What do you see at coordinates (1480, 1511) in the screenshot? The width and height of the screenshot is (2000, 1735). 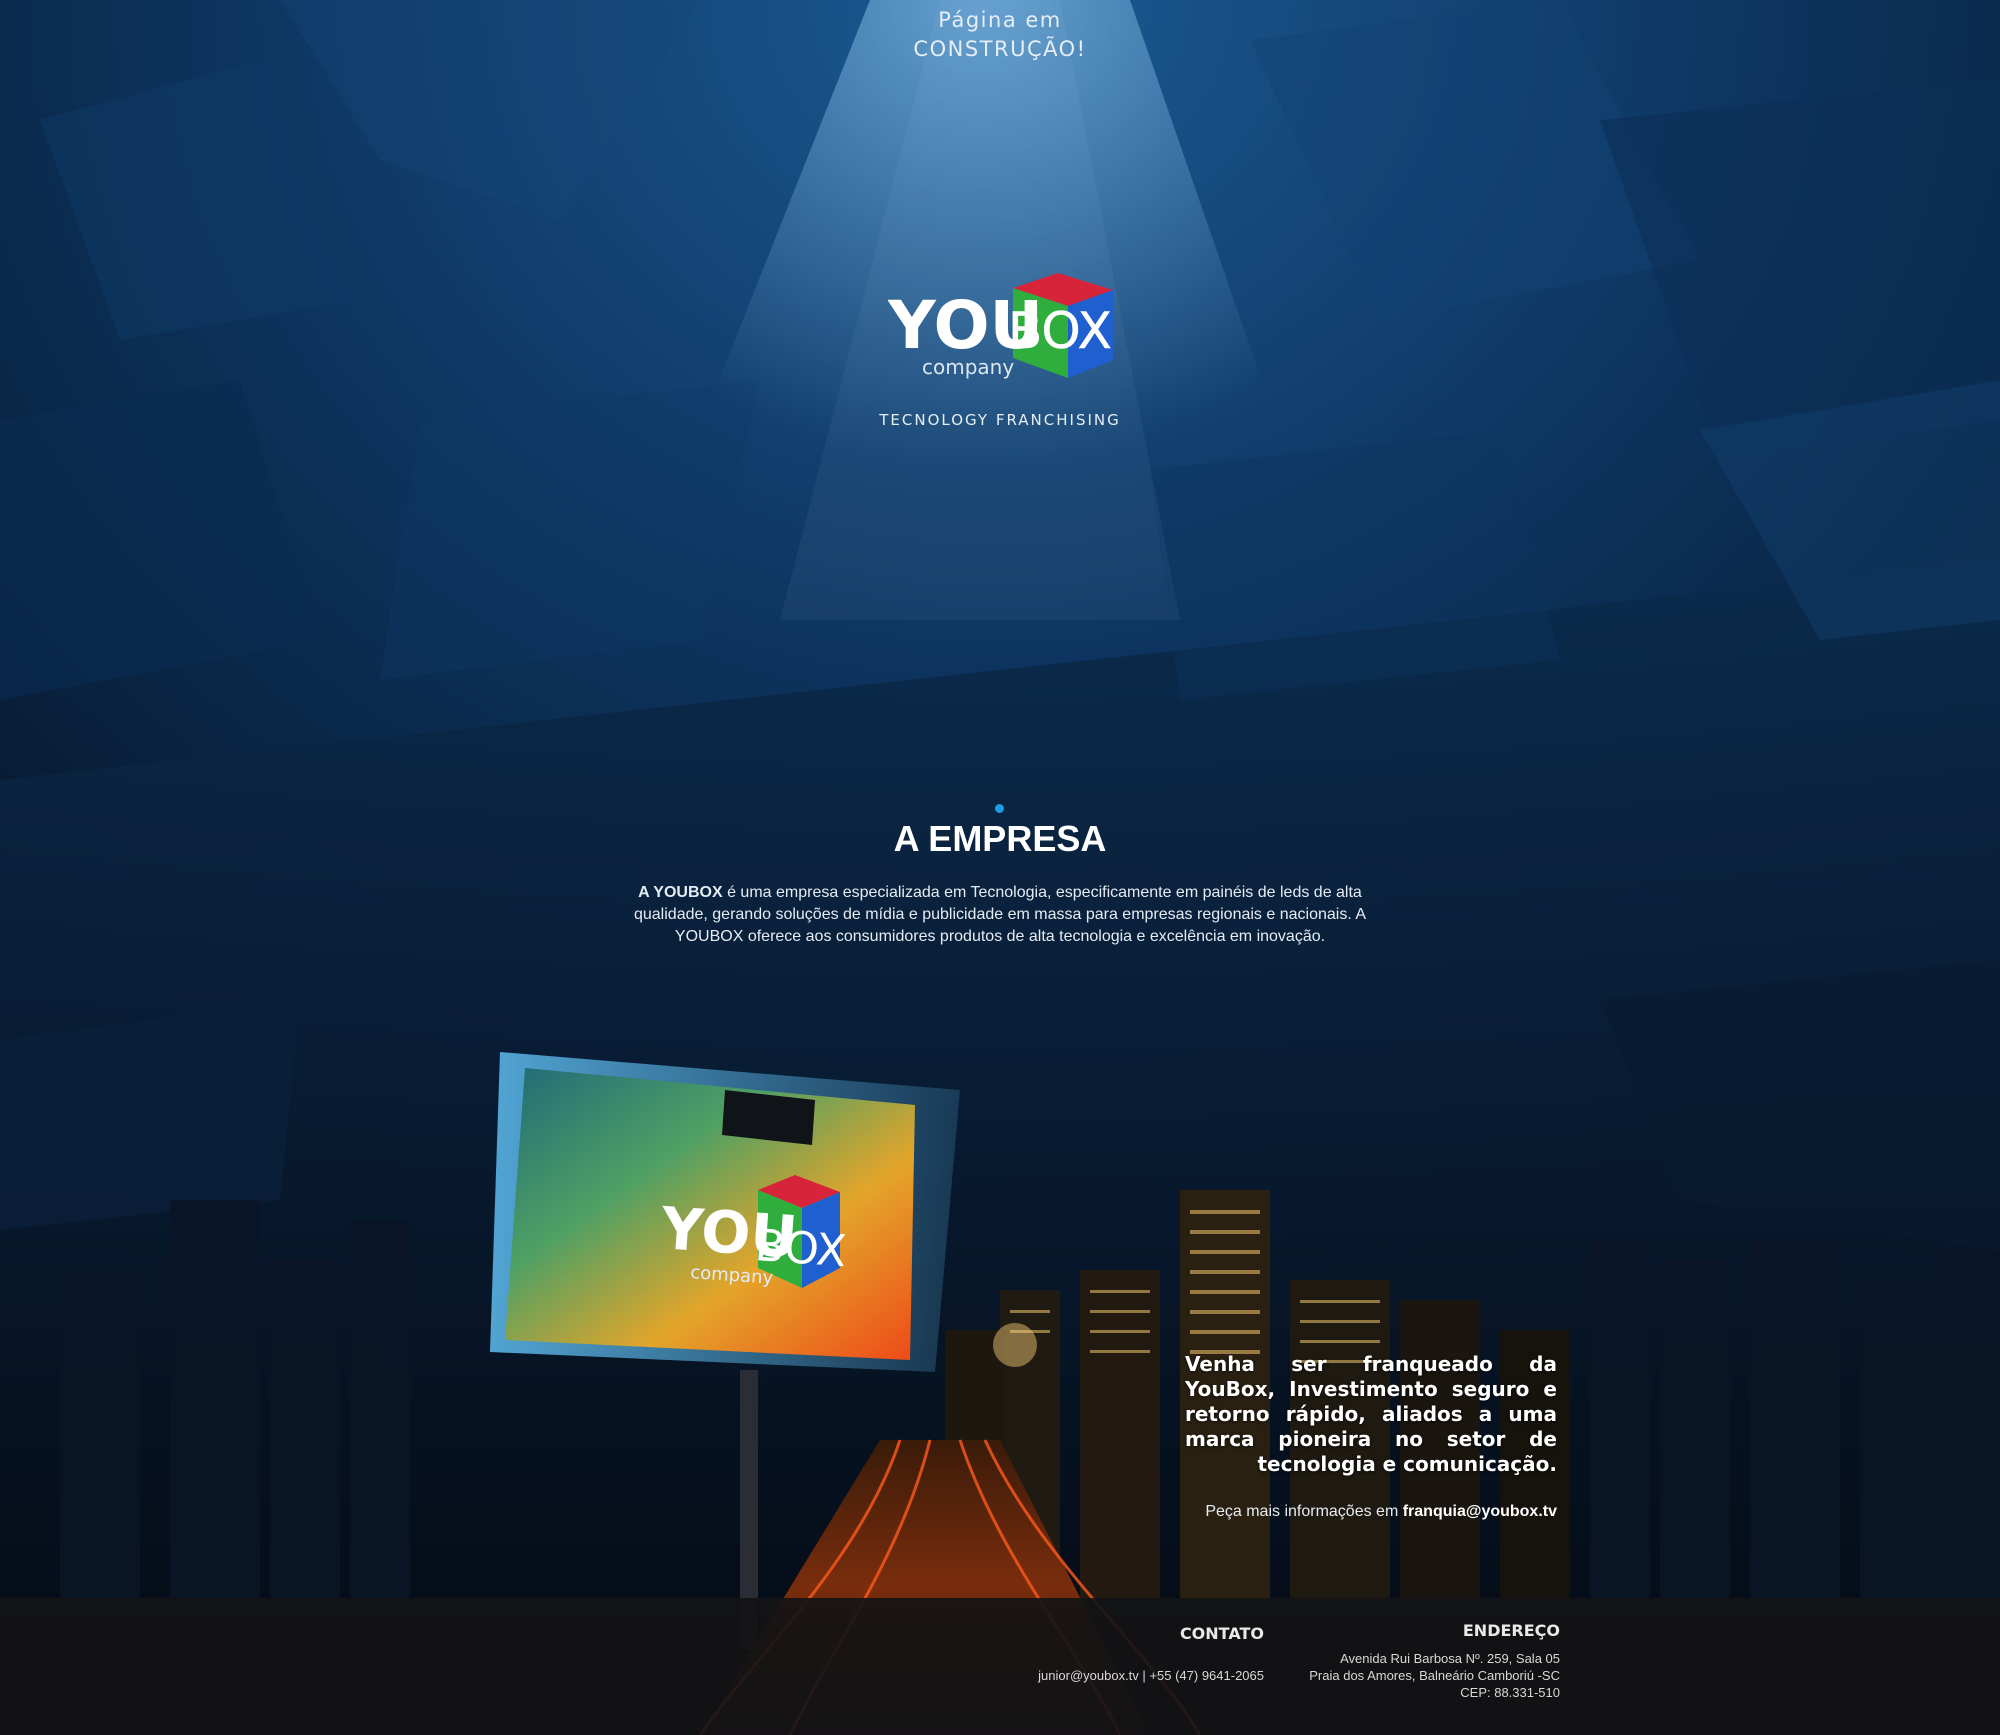 I see `franchise-email-link: franquia@youbox.tv` at bounding box center [1480, 1511].